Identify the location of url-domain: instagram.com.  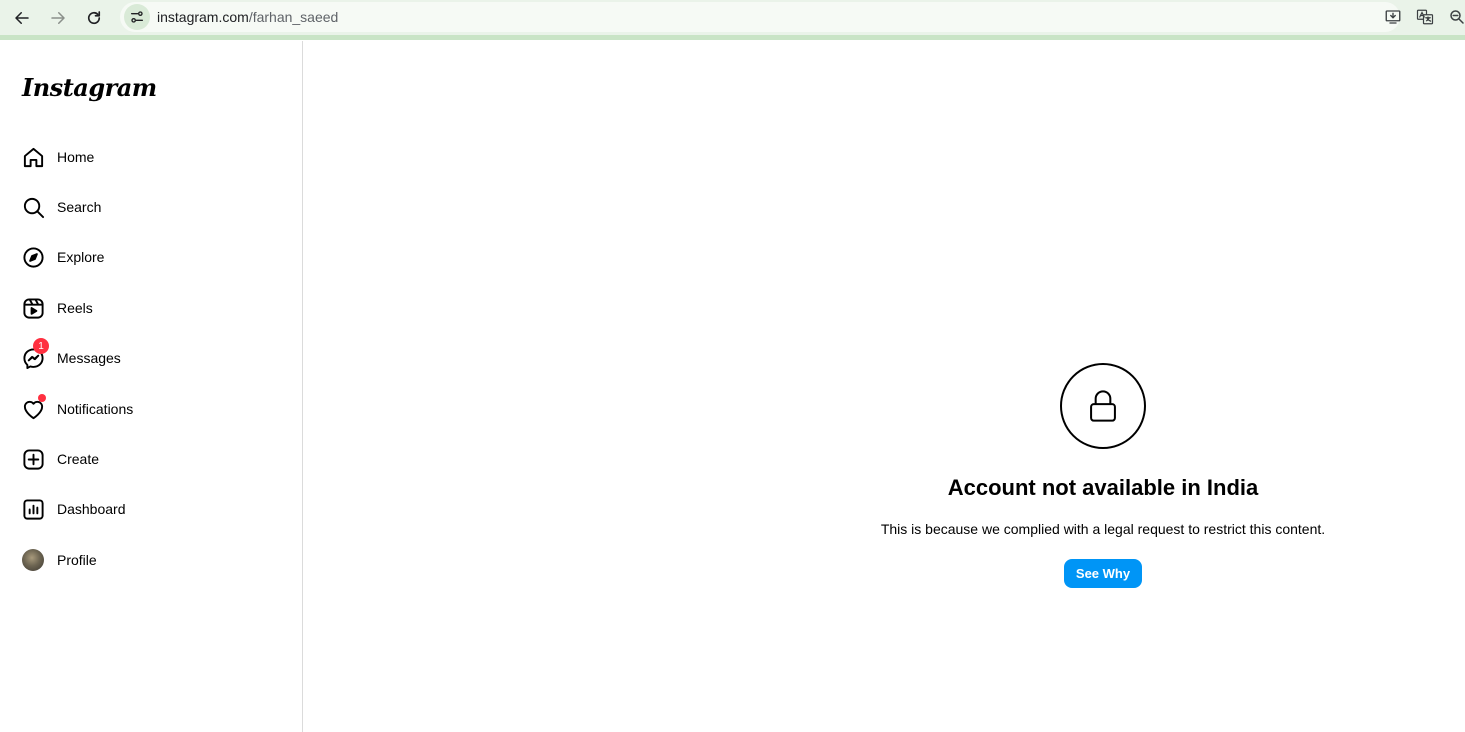
(203, 17).